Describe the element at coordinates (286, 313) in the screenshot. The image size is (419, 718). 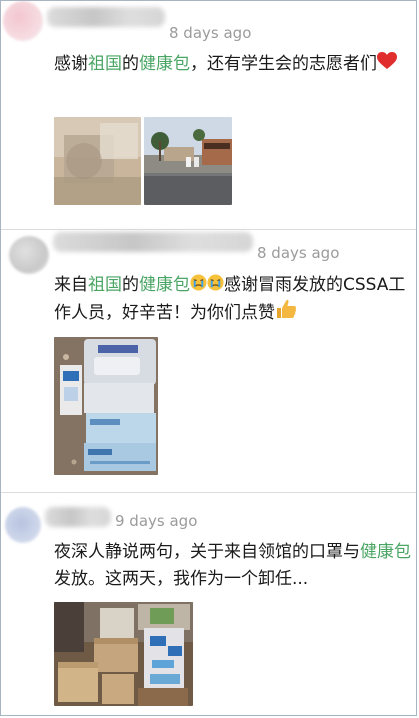
I see `thumbs-up-emoji` at that location.